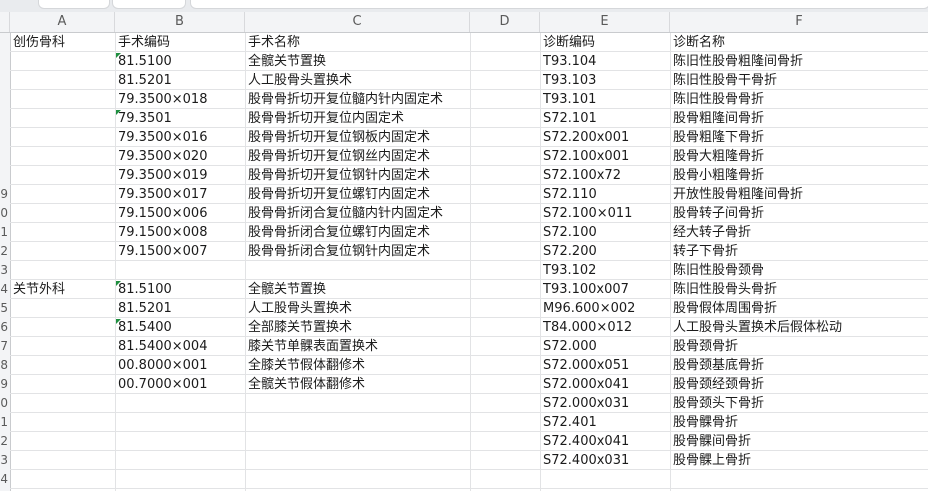 Image resolution: width=928 pixels, height=491 pixels. What do you see at coordinates (357, 251) in the screenshot?
I see `cell-c: 股骨骨折闭合复位钢针内固定术` at bounding box center [357, 251].